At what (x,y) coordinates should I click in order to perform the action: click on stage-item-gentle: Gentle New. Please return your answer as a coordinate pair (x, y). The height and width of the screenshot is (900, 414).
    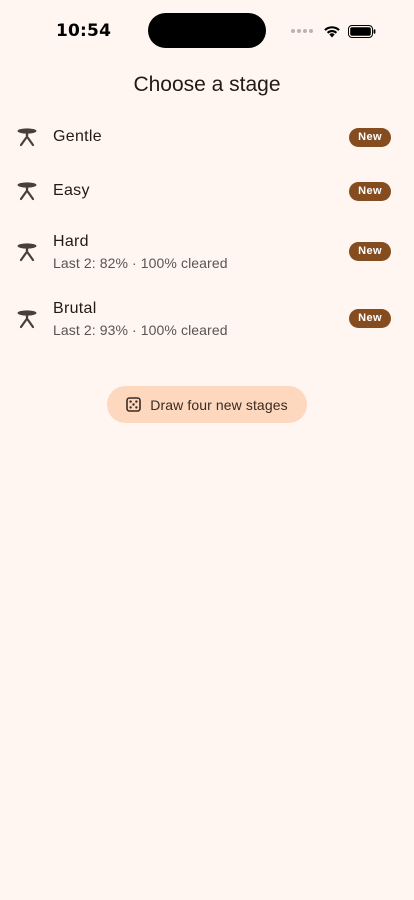
    Looking at the image, I should click on (207, 137).